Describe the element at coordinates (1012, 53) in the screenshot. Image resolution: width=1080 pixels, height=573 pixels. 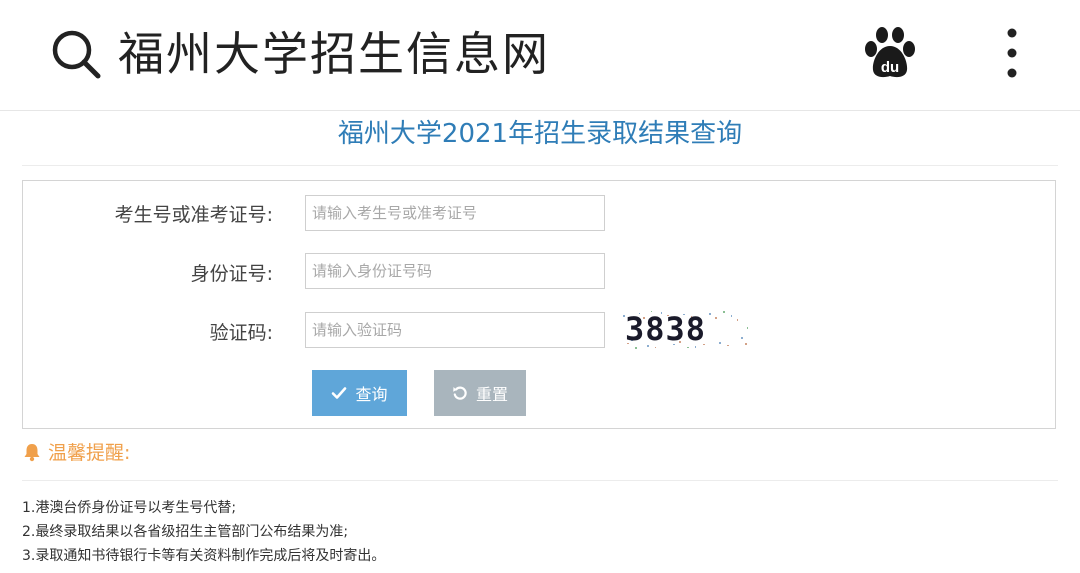
I see `more-vertical-icon` at that location.